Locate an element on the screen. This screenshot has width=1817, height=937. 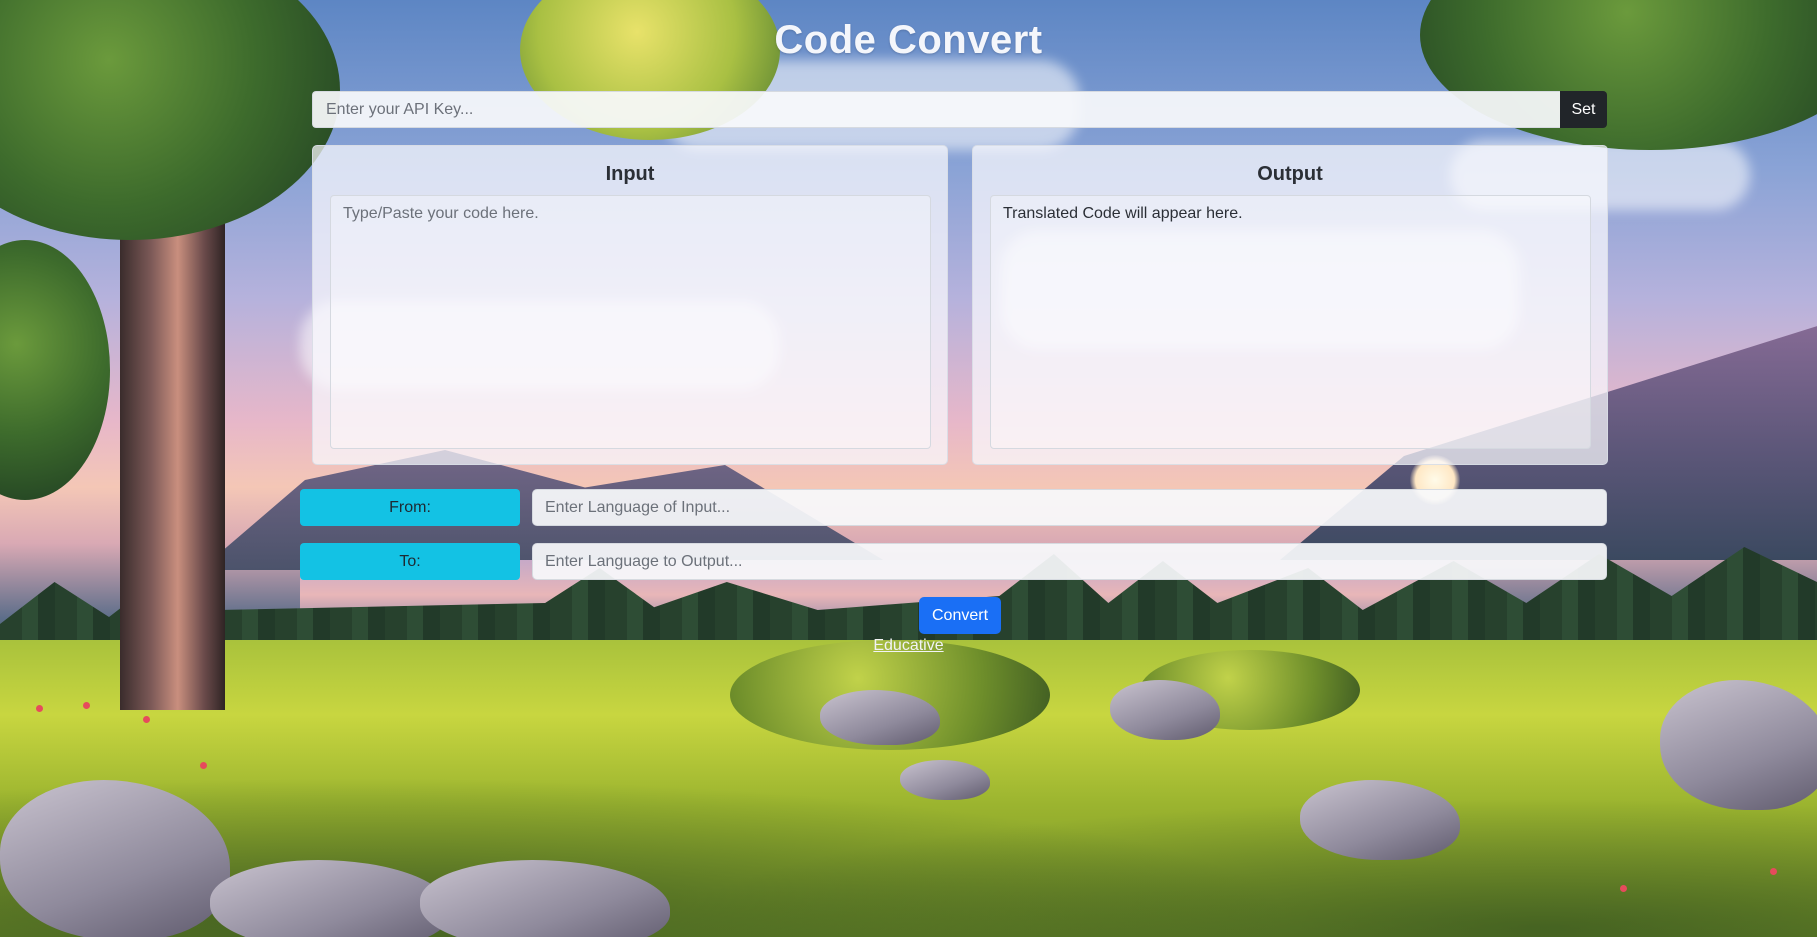
set-api-key-button: Set is located at coordinates (1583, 109).